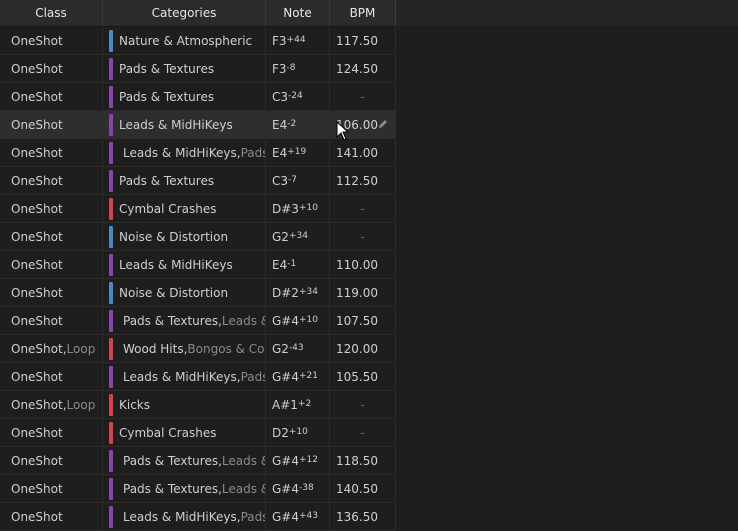 The image size is (738, 531). I want to click on category-primary: Noise & Distortion, so click(174, 292).